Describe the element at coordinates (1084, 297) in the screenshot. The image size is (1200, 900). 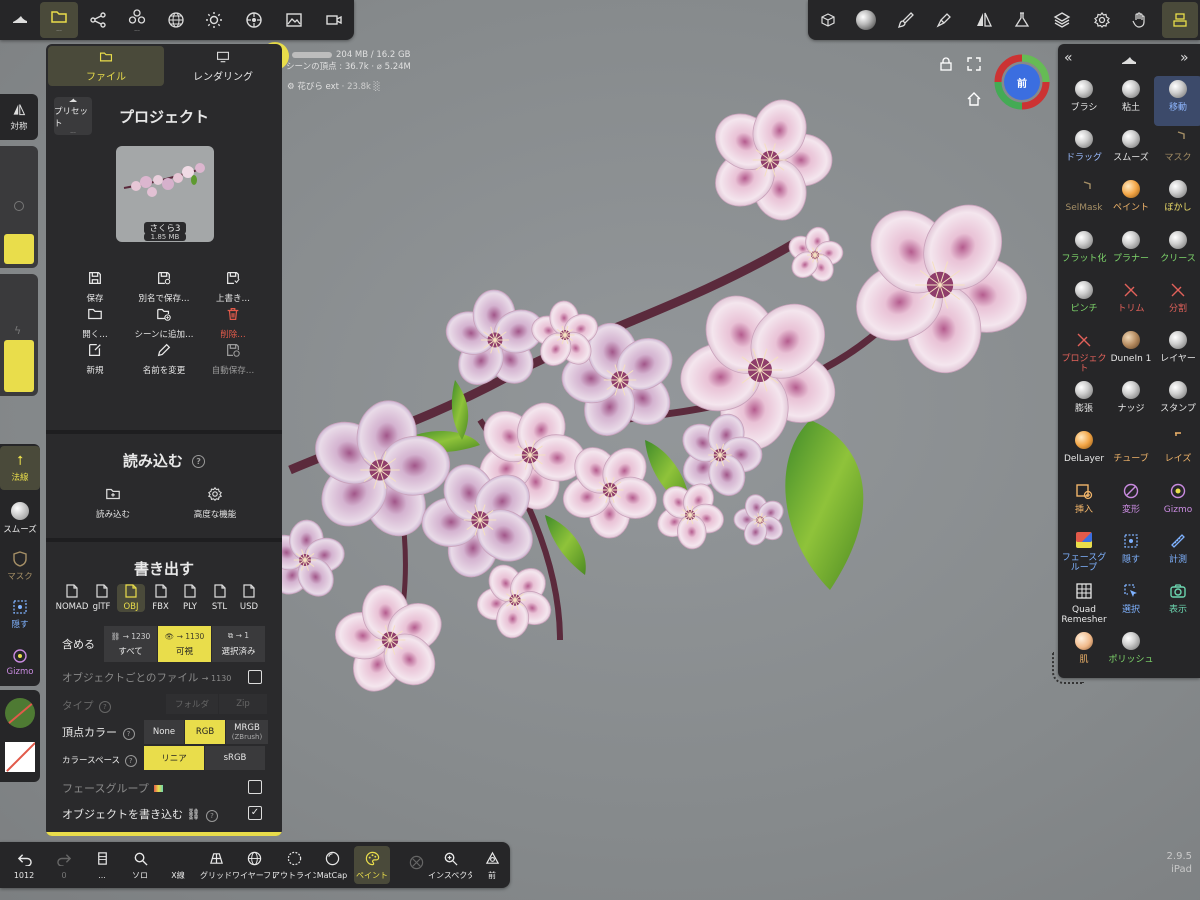
I see `tool-12: ピンチ` at that location.